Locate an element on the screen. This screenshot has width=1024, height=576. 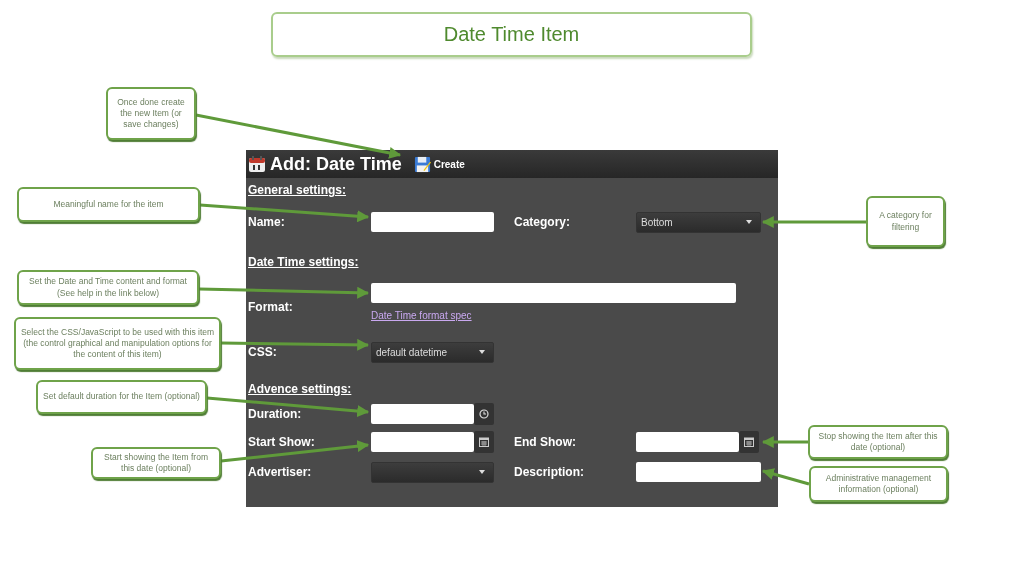
format-field is located at coordinates (553, 293).